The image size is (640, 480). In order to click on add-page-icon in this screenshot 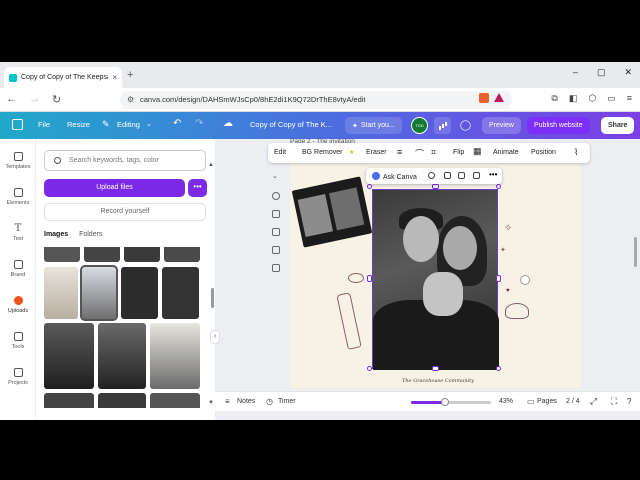, I will do `click(276, 268)`.